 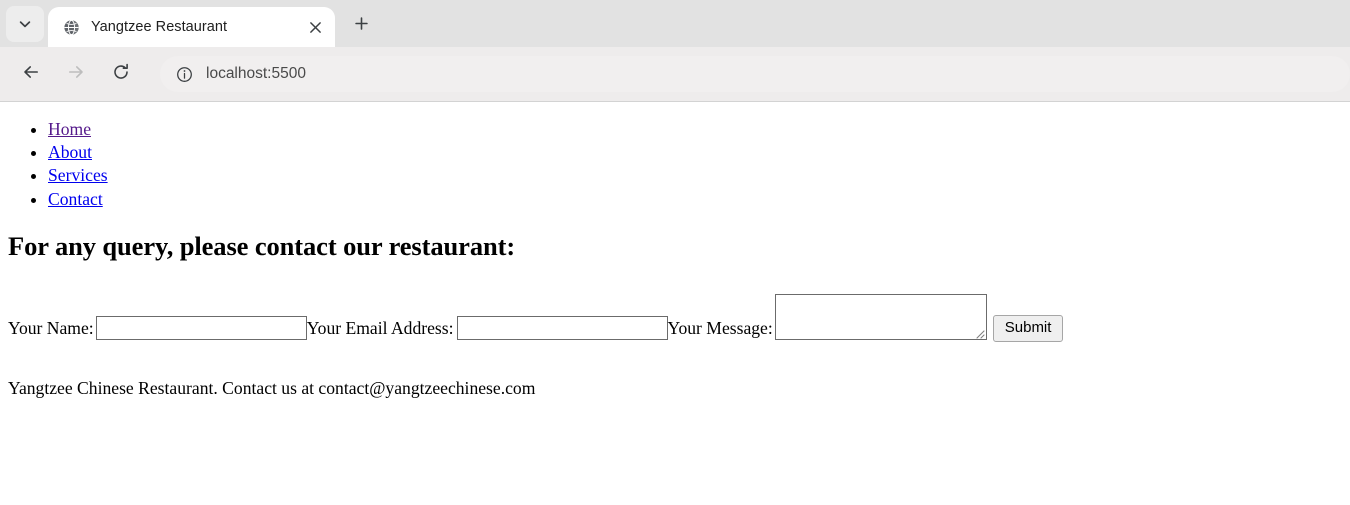 I want to click on message-field-wrapper, so click(x=880, y=322).